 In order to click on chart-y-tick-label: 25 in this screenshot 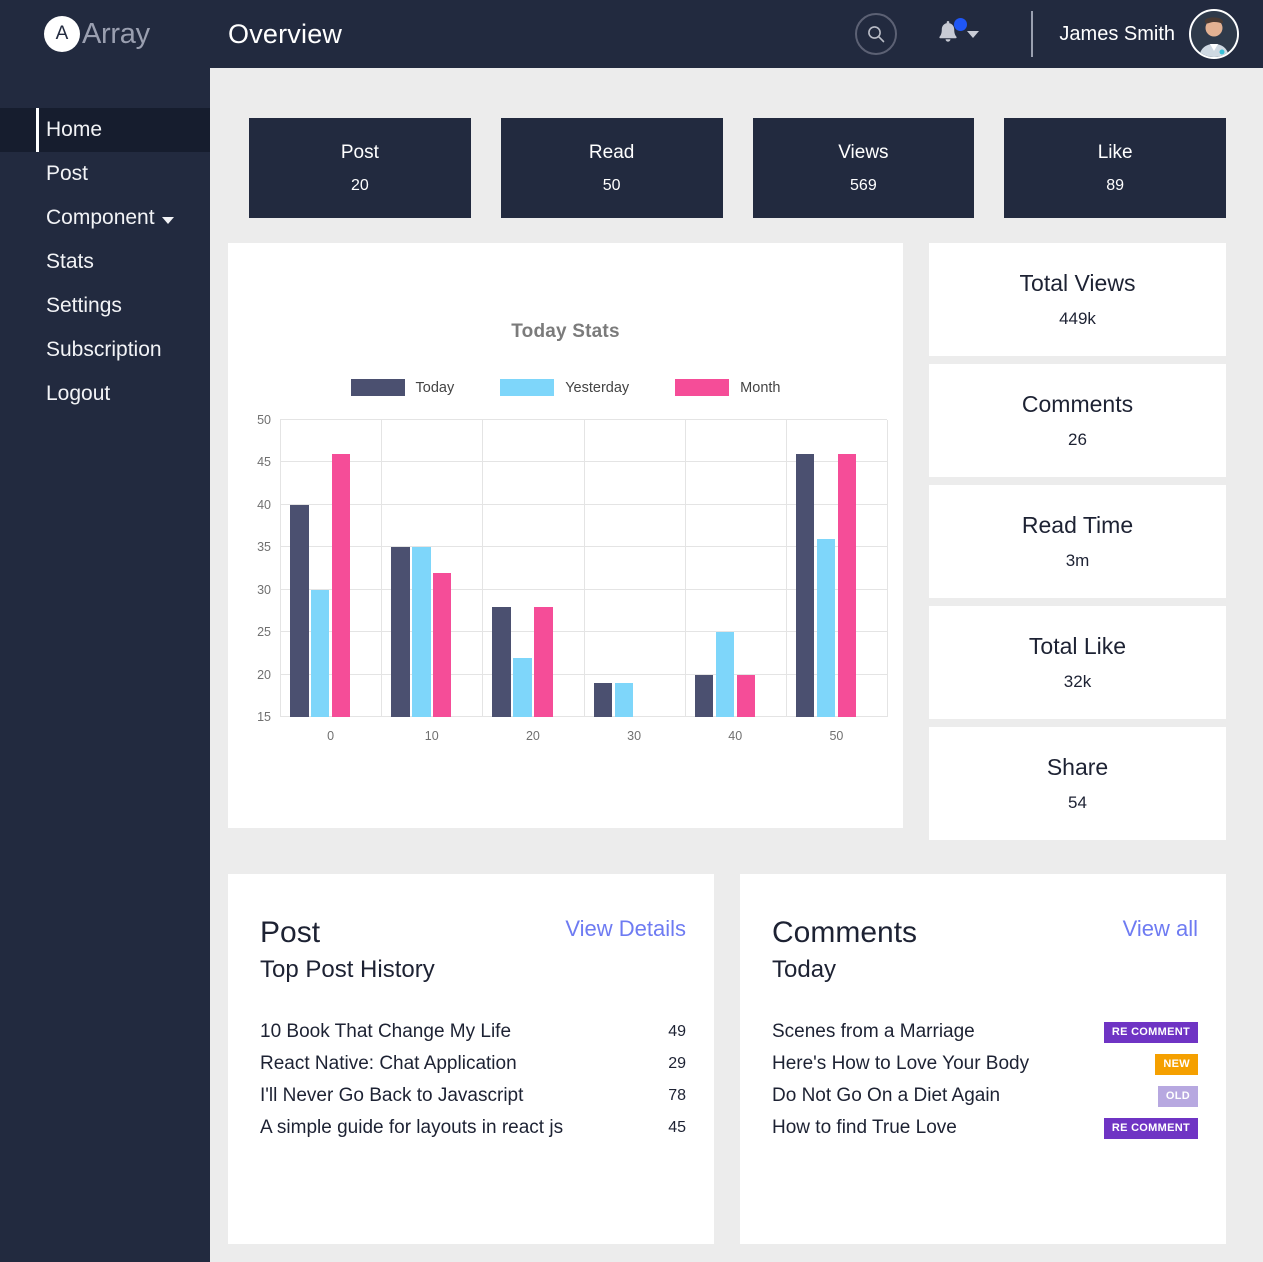, I will do `click(264, 632)`.